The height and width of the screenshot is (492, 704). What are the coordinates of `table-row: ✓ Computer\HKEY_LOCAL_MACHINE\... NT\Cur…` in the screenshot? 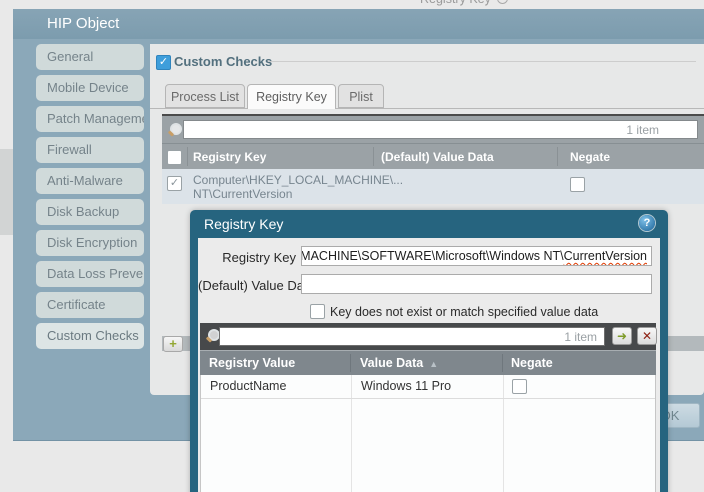 It's located at (433, 186).